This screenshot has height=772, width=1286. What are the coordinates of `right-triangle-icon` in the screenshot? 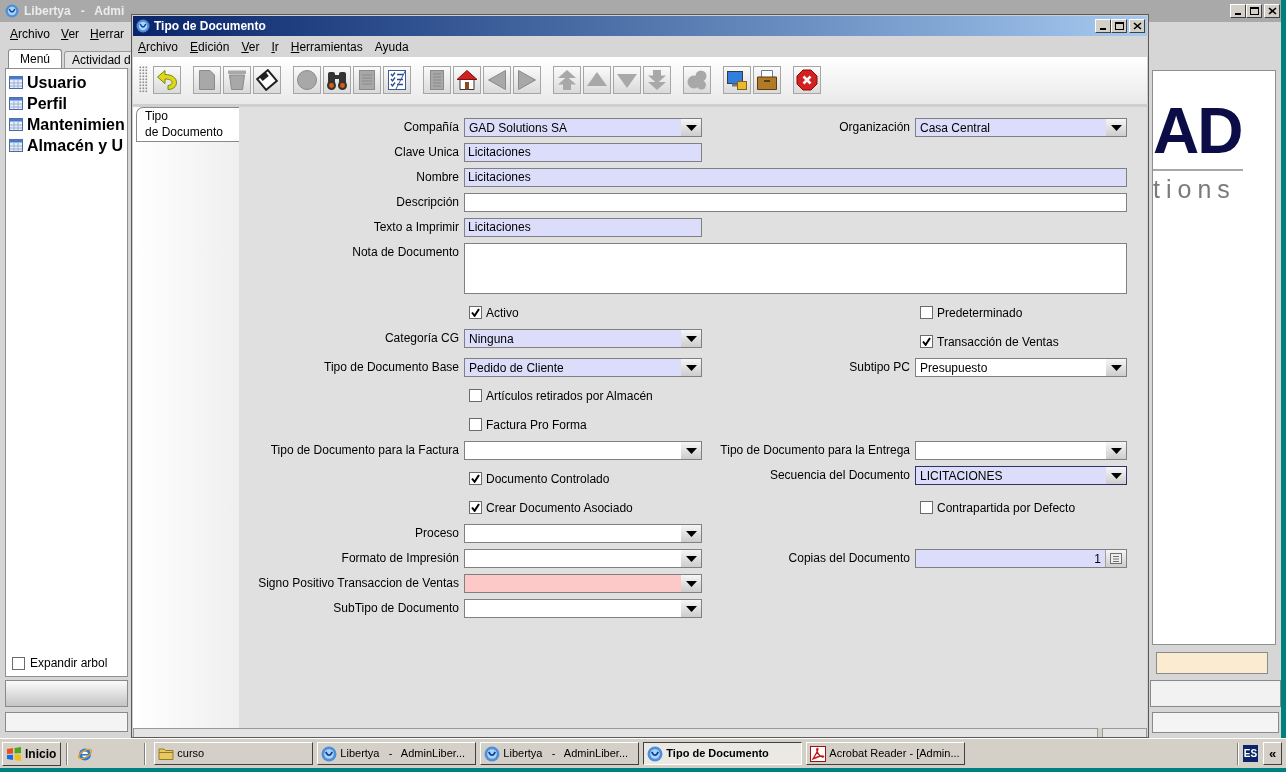 It's located at (527, 80).